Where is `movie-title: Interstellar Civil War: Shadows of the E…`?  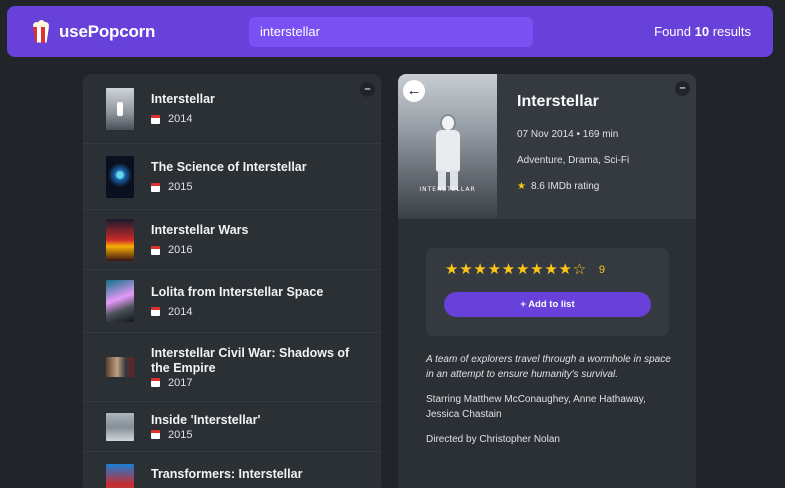
movie-title: Interstellar Civil War: Shadows of the E… is located at coordinates (250, 360).